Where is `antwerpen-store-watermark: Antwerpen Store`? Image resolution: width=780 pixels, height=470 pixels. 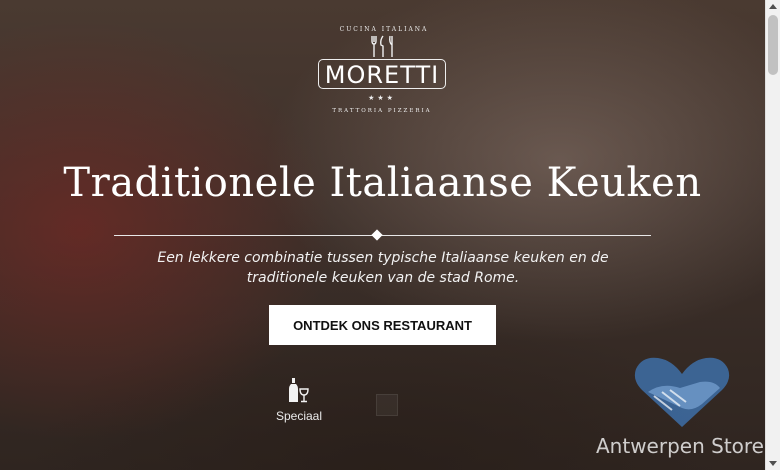
antwerpen-store-watermark: Antwerpen Store is located at coordinates (680, 410).